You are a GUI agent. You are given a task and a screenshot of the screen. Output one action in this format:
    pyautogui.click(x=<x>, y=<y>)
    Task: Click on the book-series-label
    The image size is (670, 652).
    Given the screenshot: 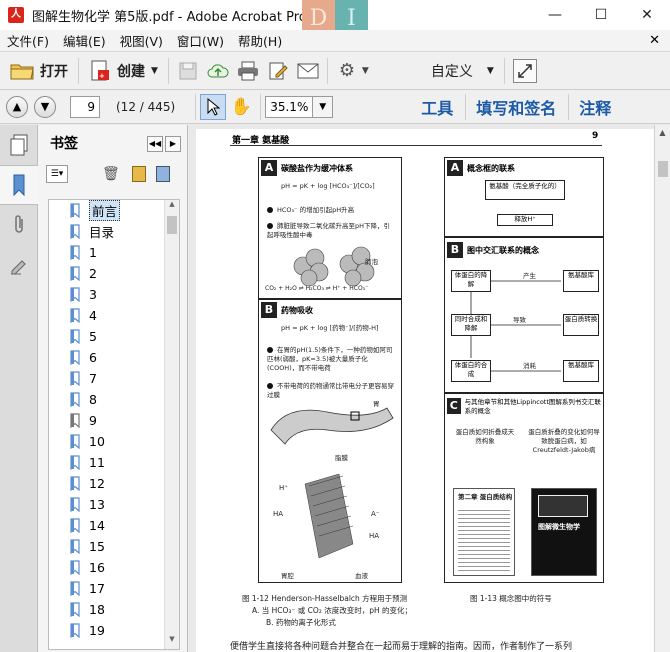 What is the action you would take?
    pyautogui.click(x=563, y=506)
    